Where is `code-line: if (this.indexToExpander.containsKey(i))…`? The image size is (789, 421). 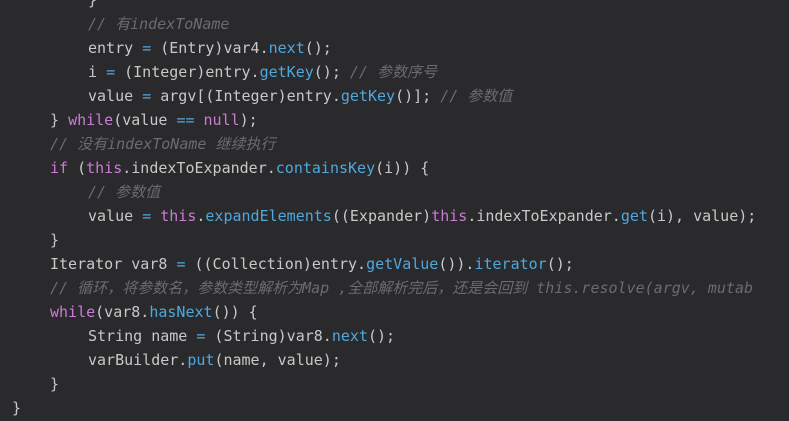
code-line: if (this.indexToExpander.containsKey(i))… is located at coordinates (239, 168).